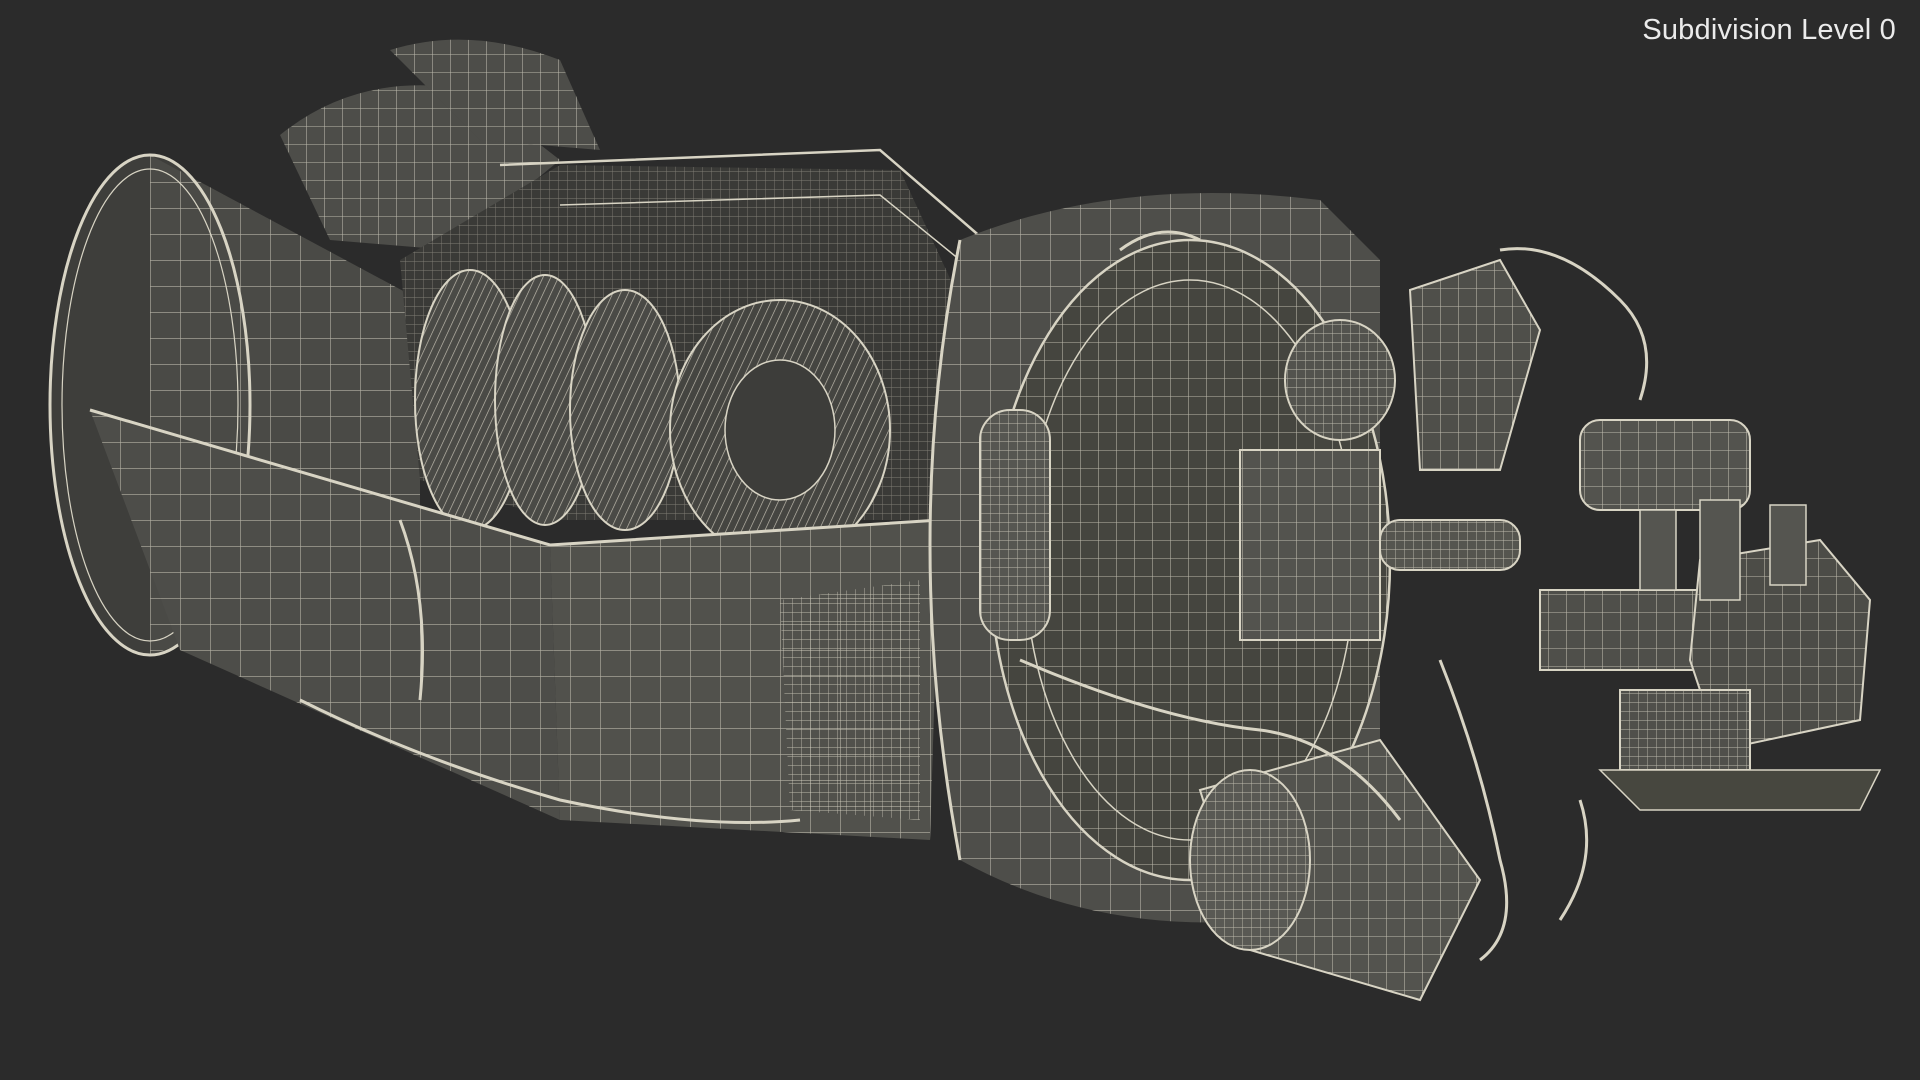 The image size is (1920, 1080). I want to click on fuel-control-unit, so click(1710, 615).